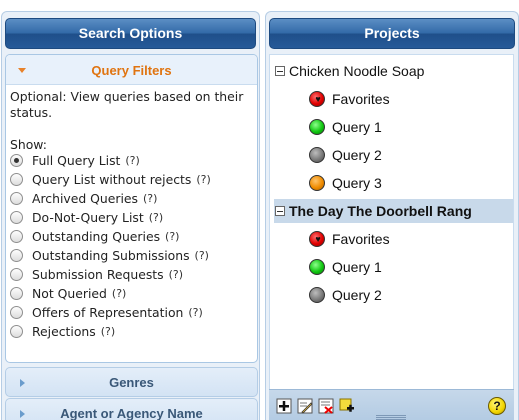 This screenshot has height=420, width=519. I want to click on query-filter-option-label: Do-Not-Query List, so click(88, 217).